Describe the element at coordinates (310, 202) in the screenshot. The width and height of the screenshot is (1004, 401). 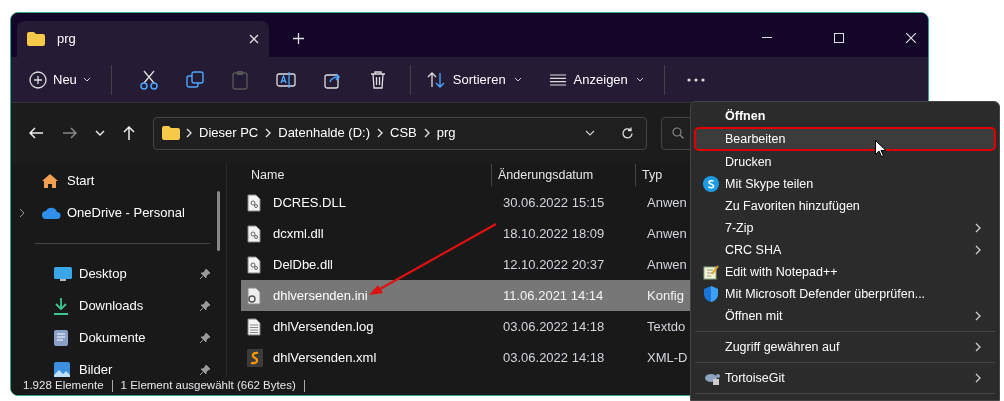
I see `file-name: DCRES.DLL` at that location.